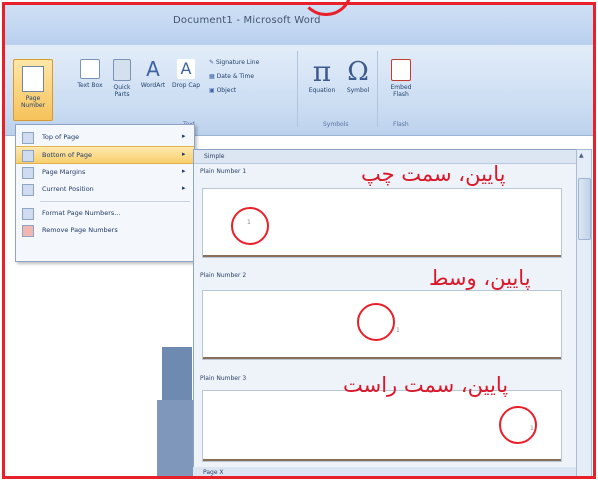 The height and width of the screenshot is (481, 598). What do you see at coordinates (186, 85) in the screenshot?
I see `drop-cap-label: Drop Cap` at bounding box center [186, 85].